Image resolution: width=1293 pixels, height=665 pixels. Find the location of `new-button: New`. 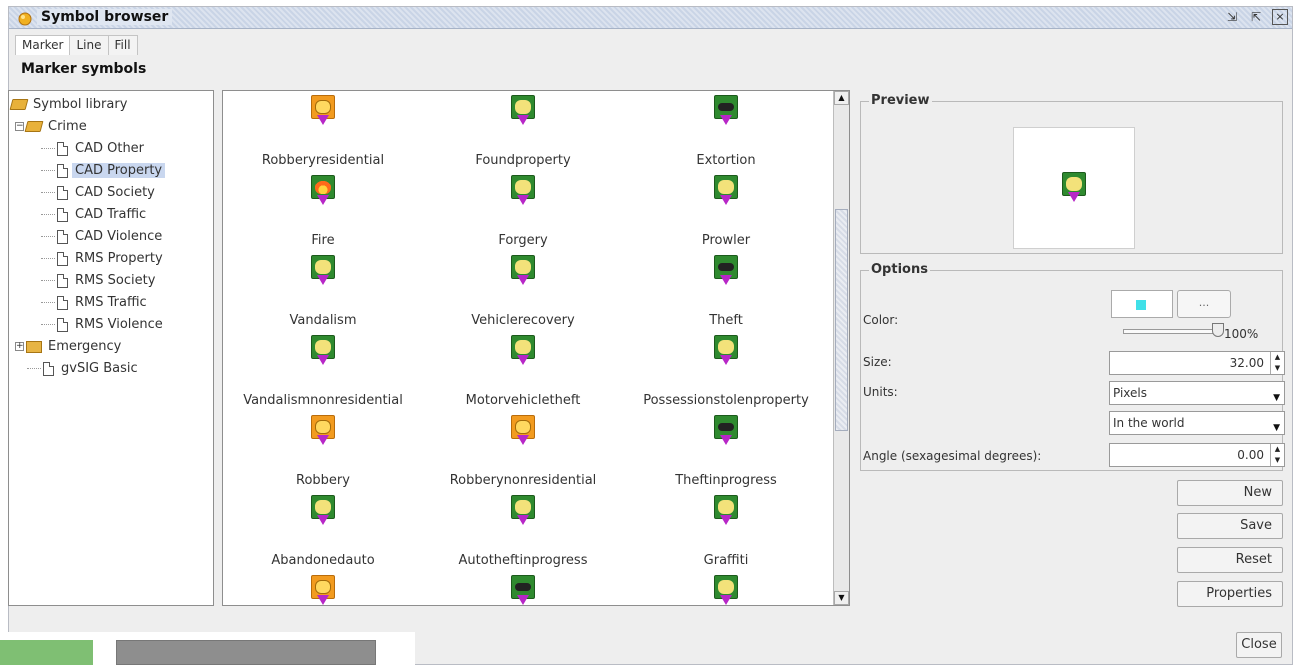

new-button: New is located at coordinates (1230, 493).